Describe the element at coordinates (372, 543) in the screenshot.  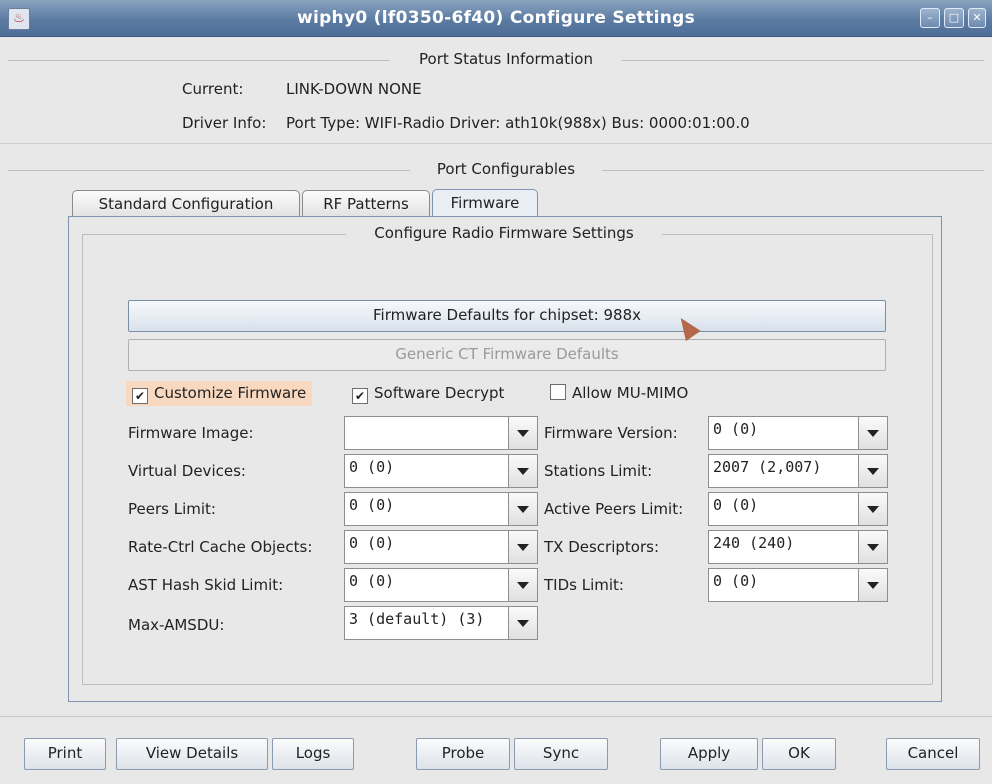
I see `rate-ctrl-cache-value: 0 (0)` at that location.